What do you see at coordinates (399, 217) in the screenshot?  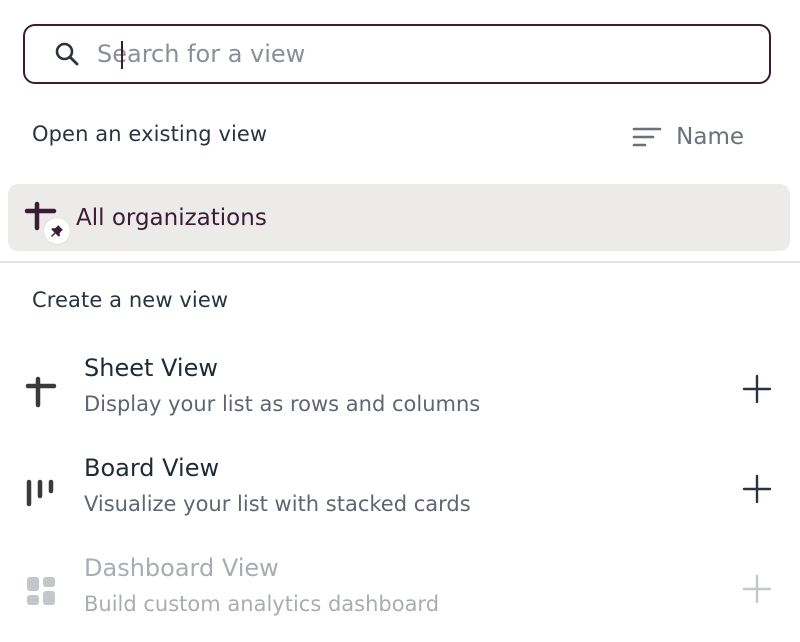 I see `existing-view-all-organizations: All organizations` at bounding box center [399, 217].